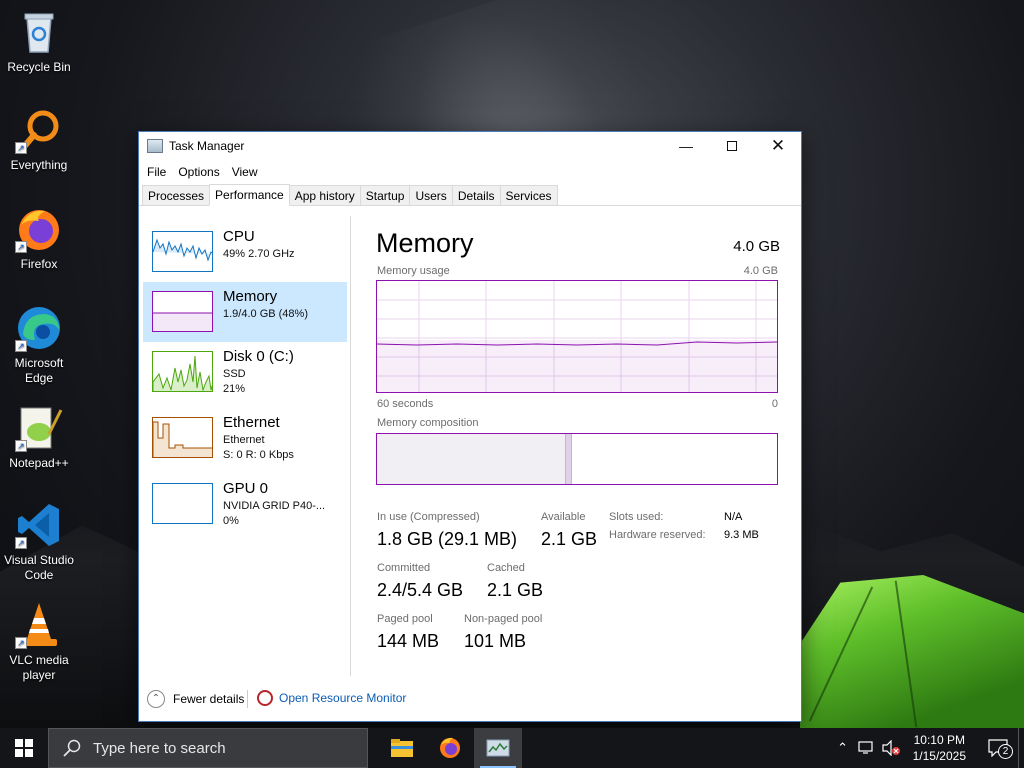 The height and width of the screenshot is (768, 1024). I want to click on sidebar-item-memory: Memory 1.9/4.0 GB (48%), so click(245, 312).